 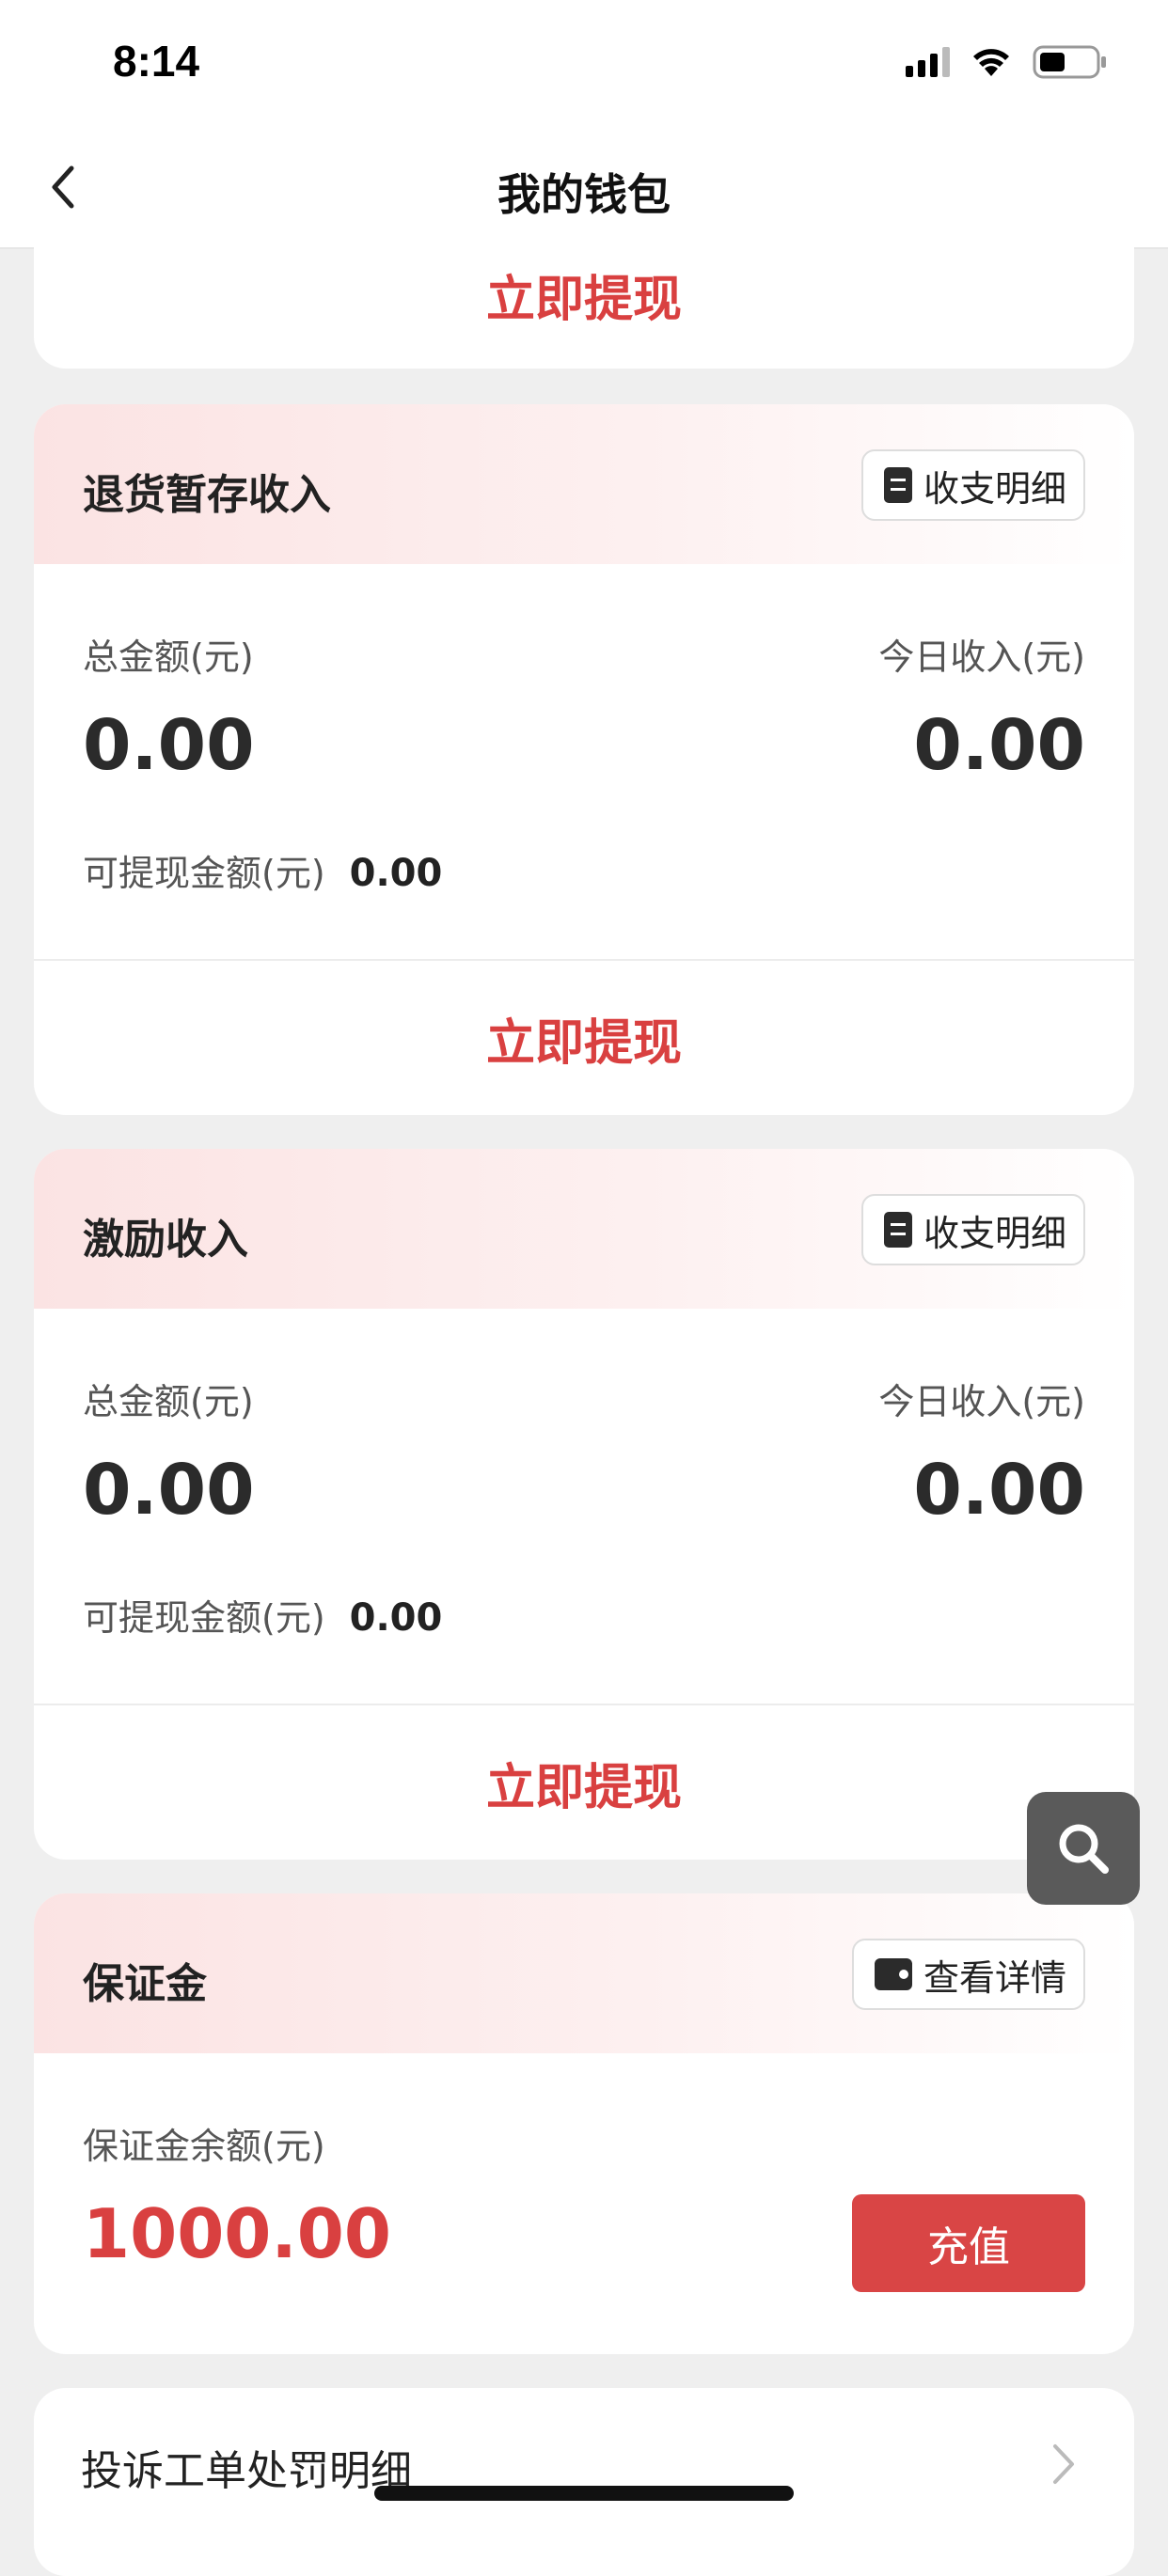 What do you see at coordinates (156, 62) in the screenshot?
I see `status-time: 8:14` at bounding box center [156, 62].